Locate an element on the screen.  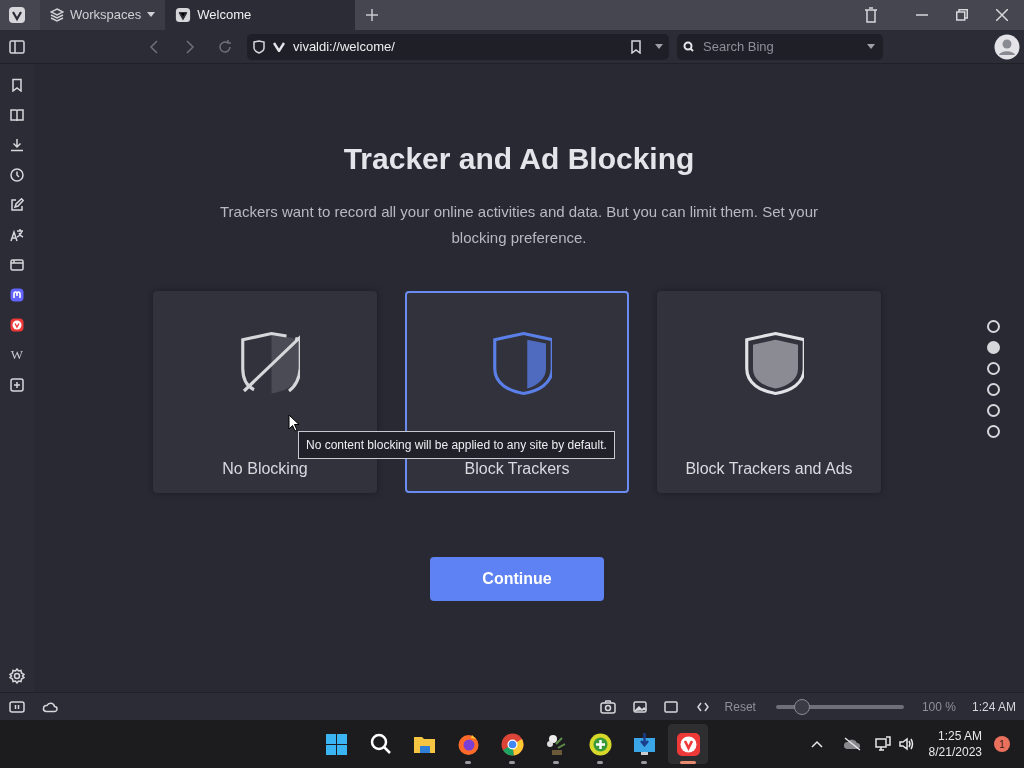
mastodon-icon is located at coordinates (17, 295).